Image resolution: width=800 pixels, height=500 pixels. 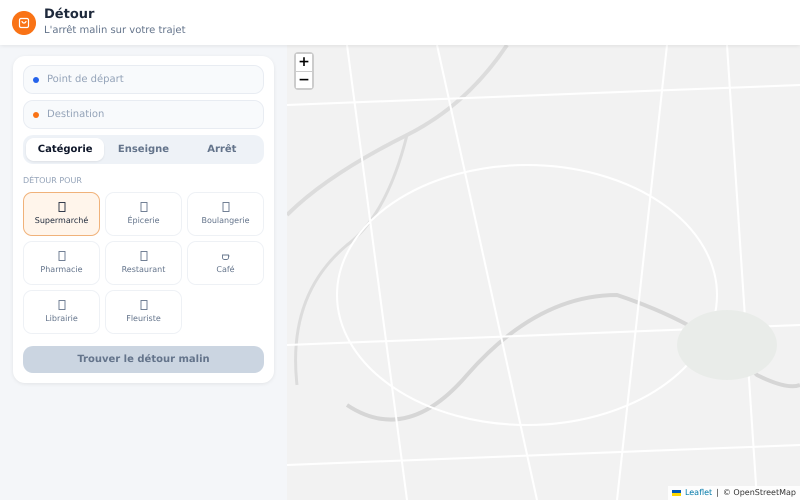 What do you see at coordinates (61, 312) in the screenshot?
I see `category-option: Librairie` at bounding box center [61, 312].